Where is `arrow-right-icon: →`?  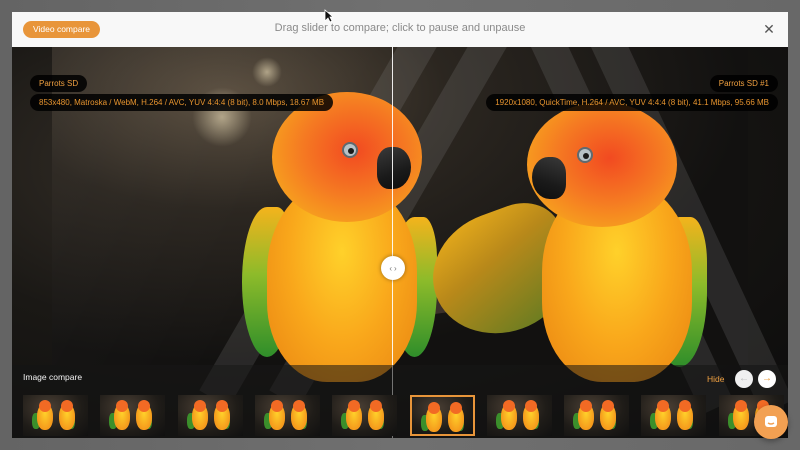
arrow-right-icon: → is located at coordinates (767, 379).